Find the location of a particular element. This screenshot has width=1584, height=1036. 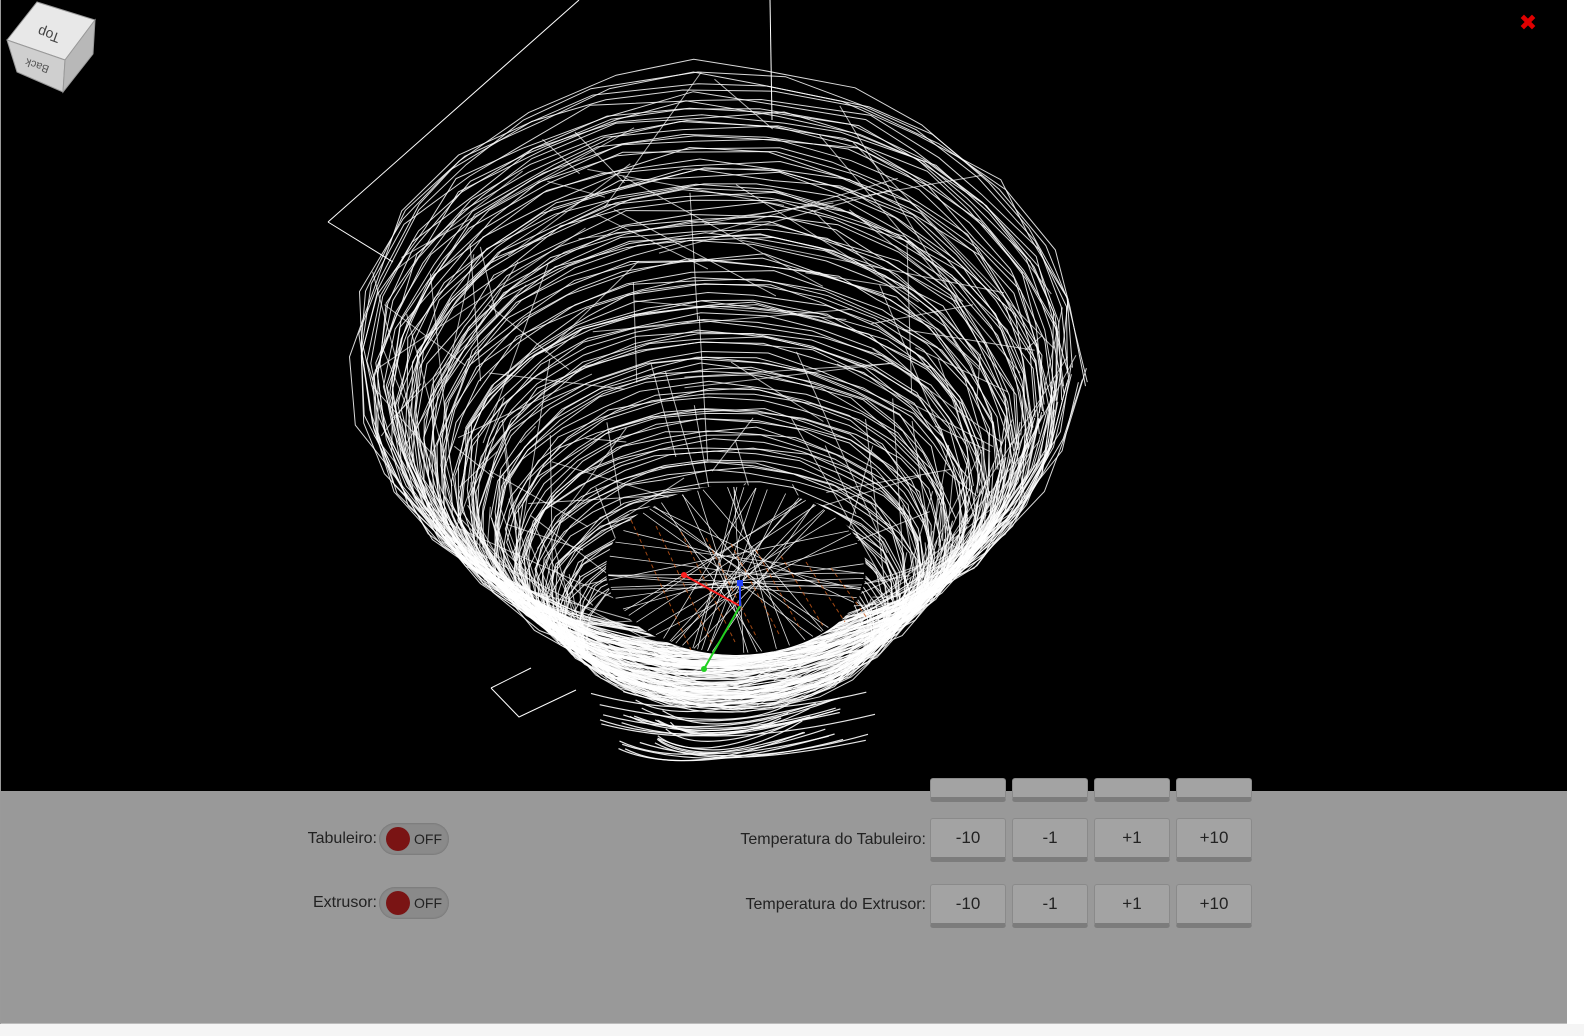

bed-toggle-row: Tabuleiro: OFF is located at coordinates (325, 839).